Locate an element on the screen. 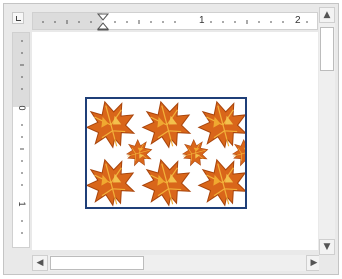 This screenshot has height=279, width=342. scroll-up-button: ▲ is located at coordinates (327, 15).